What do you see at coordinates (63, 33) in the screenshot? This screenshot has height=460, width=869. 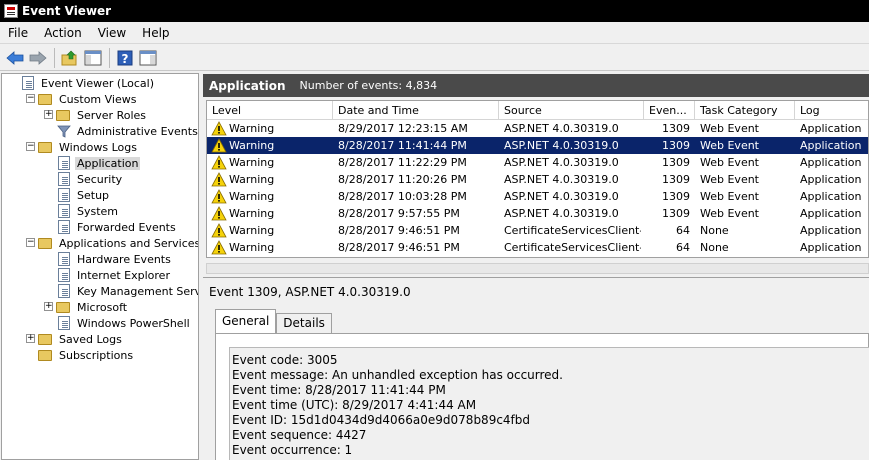 I see `menu-action: Action` at bounding box center [63, 33].